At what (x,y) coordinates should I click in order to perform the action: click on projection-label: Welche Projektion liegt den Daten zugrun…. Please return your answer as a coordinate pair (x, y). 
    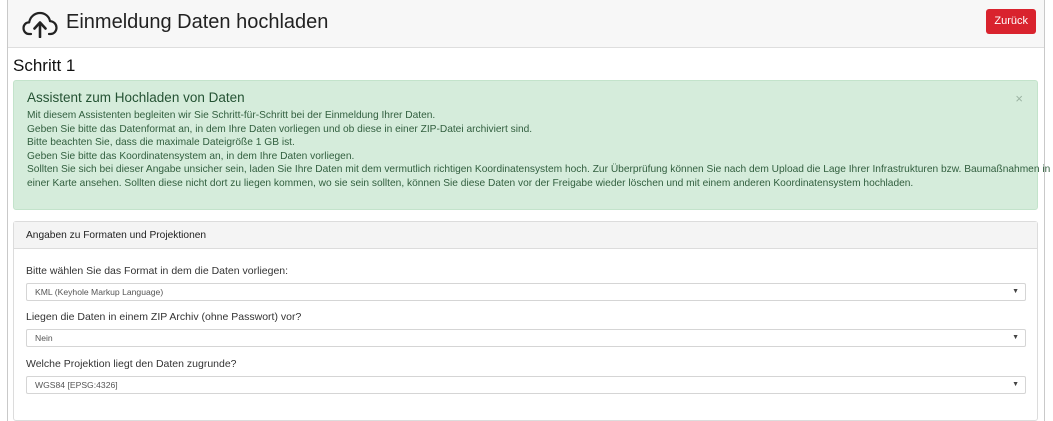
    Looking at the image, I should click on (131, 364).